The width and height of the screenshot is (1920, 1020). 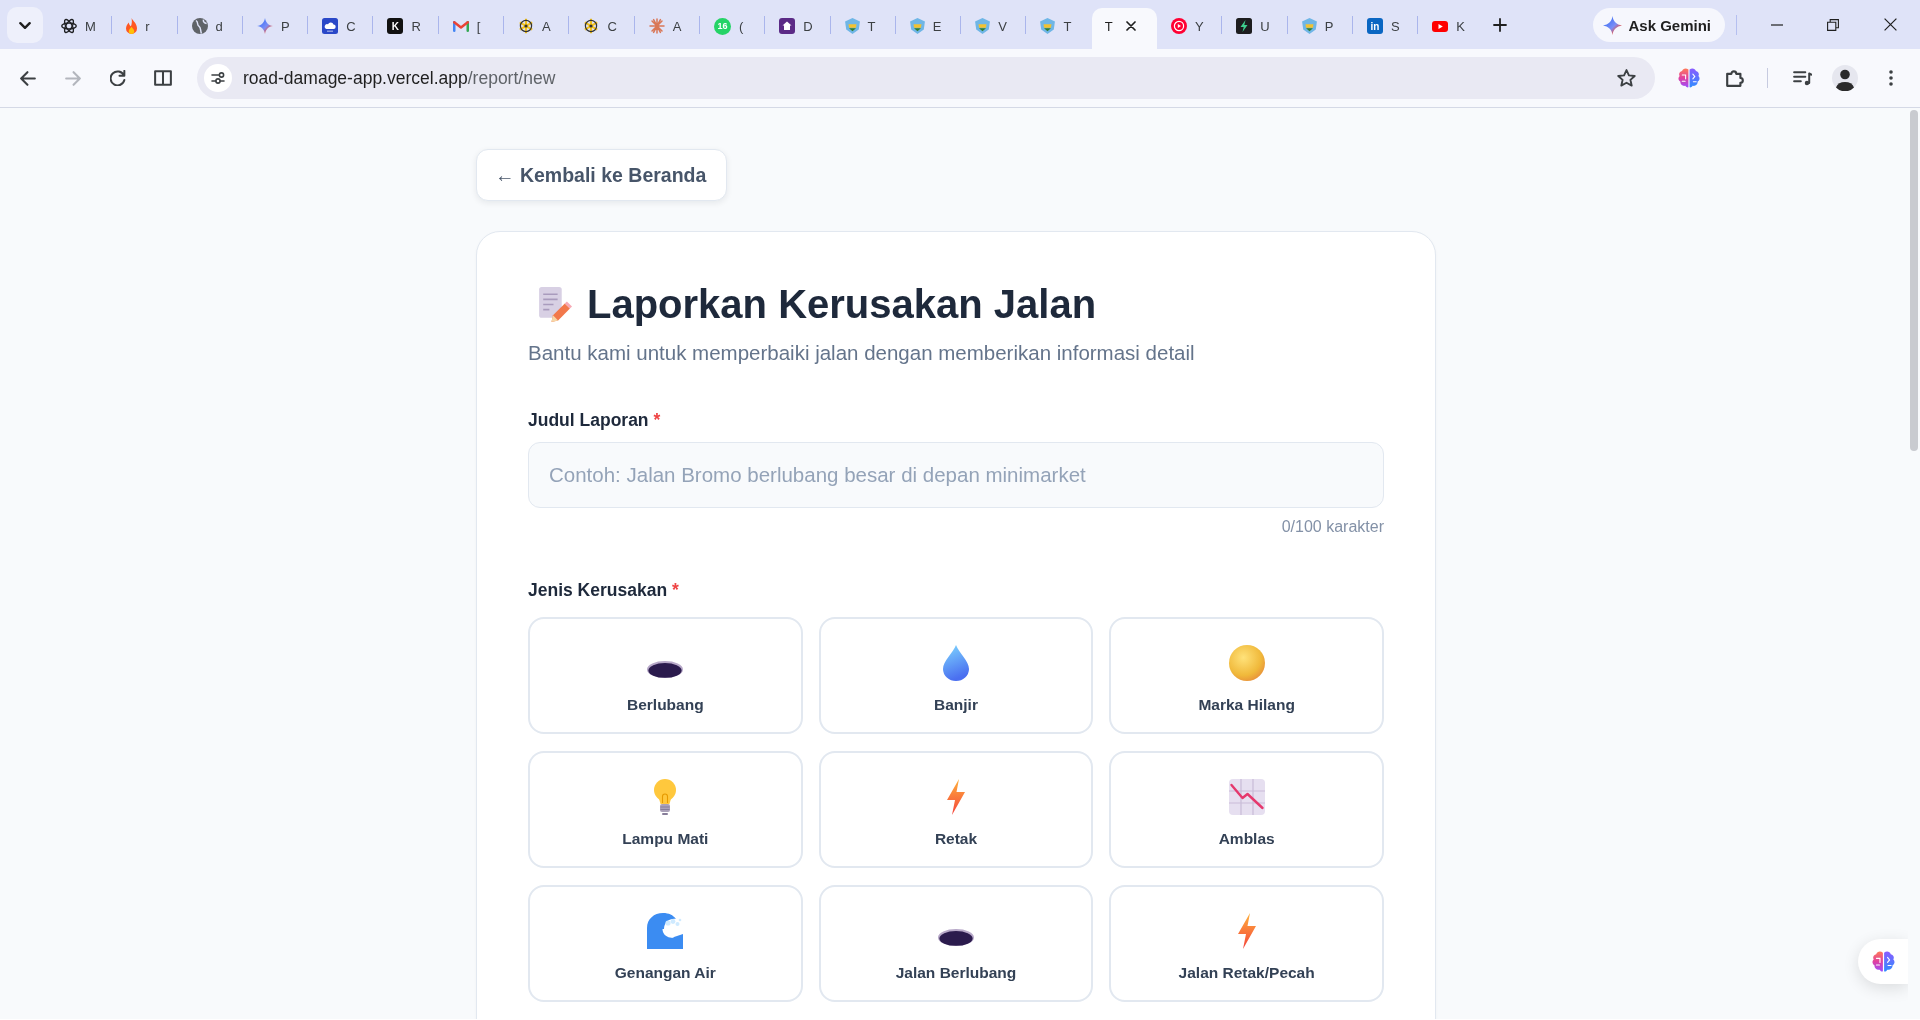 What do you see at coordinates (1332, 527) in the screenshot?
I see `character-counter: 0/100 karakter` at bounding box center [1332, 527].